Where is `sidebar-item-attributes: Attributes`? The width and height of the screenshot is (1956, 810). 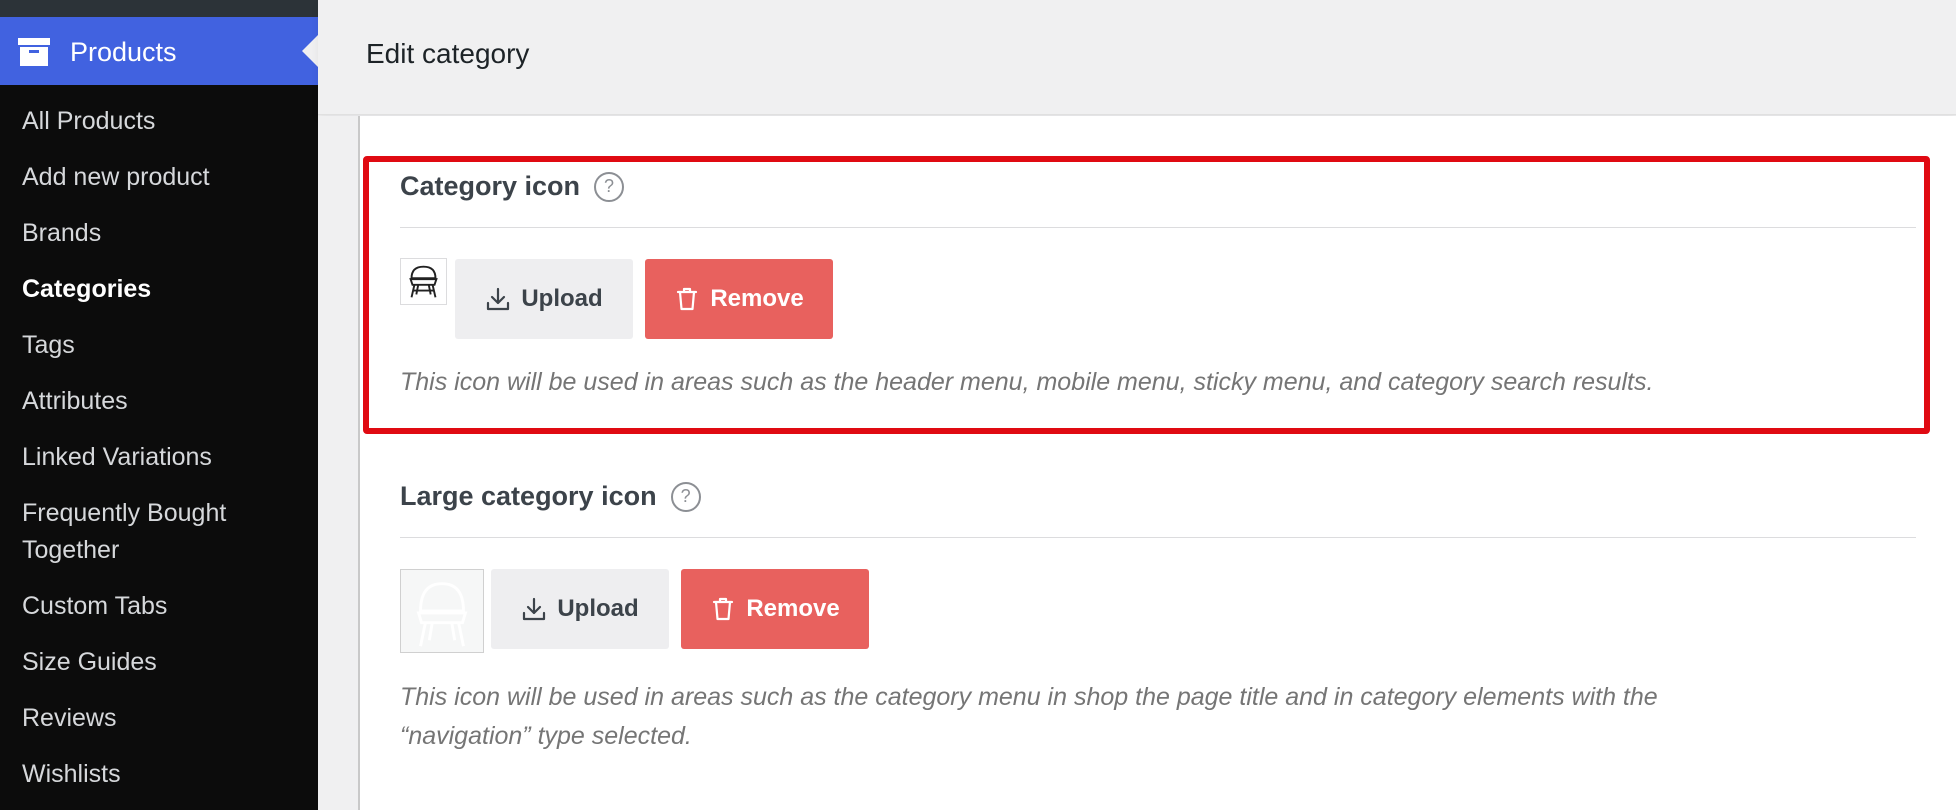 sidebar-item-attributes: Attributes is located at coordinates (159, 401).